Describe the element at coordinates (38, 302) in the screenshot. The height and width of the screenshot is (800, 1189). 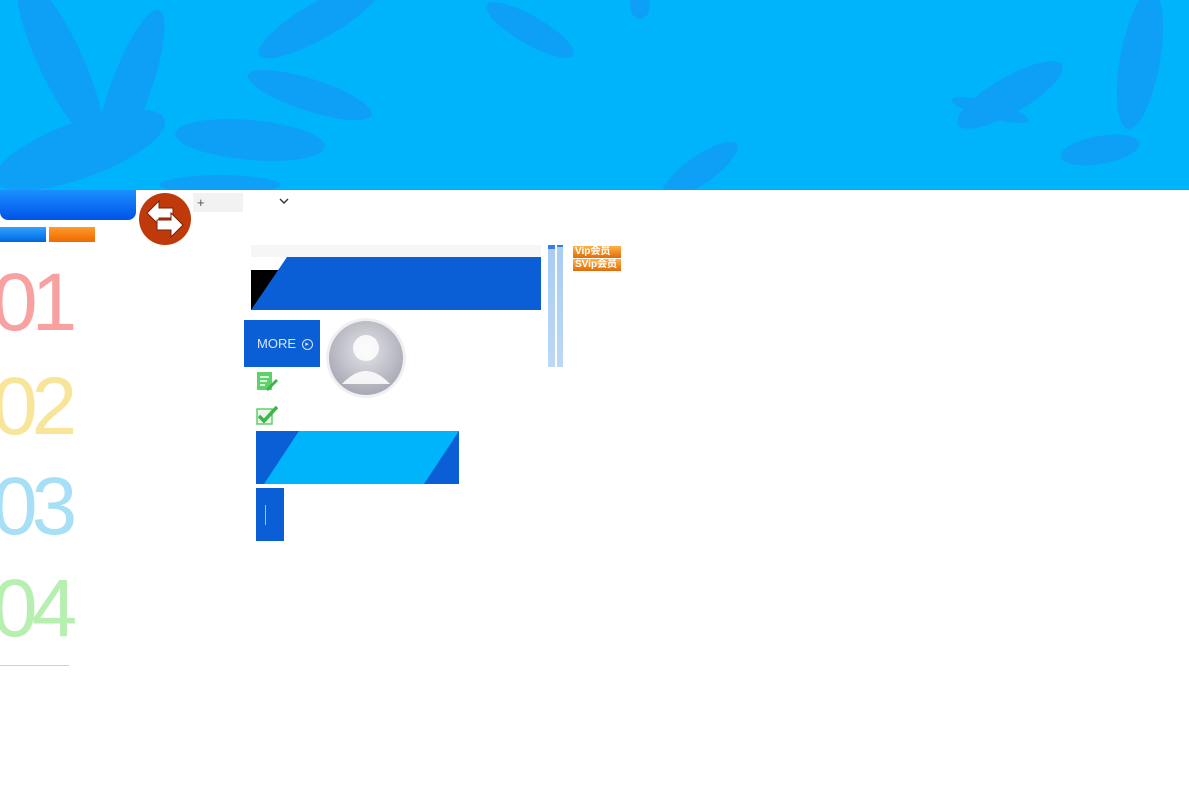
I see `step-number-1: 01` at that location.